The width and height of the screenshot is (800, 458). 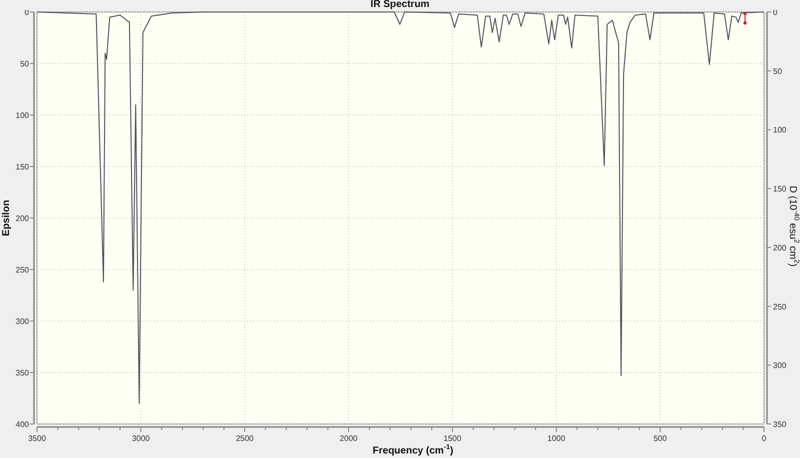 What do you see at coordinates (764, 438) in the screenshot?
I see `x-tick-label: 0` at bounding box center [764, 438].